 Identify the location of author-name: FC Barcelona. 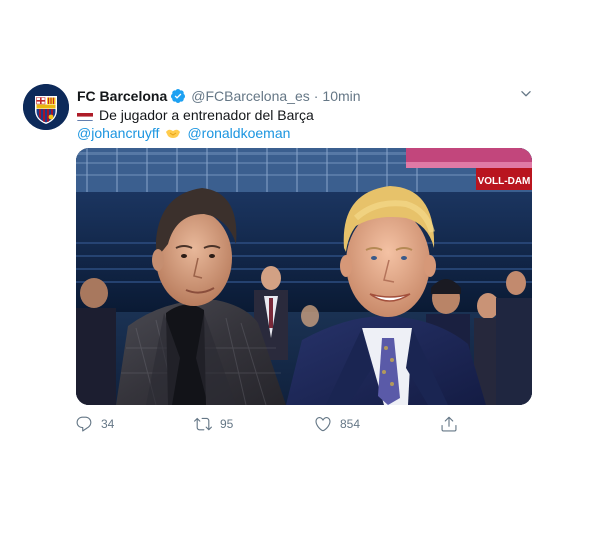
(122, 96).